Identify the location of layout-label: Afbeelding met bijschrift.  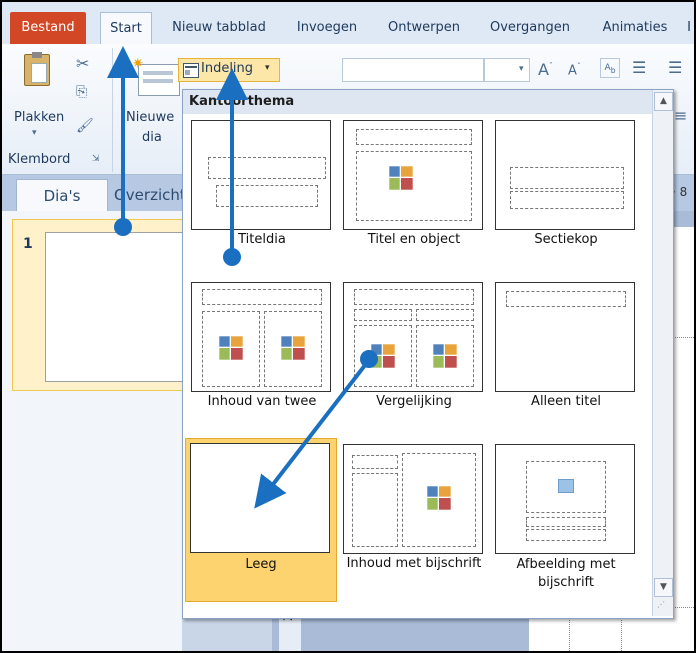
(566, 573).